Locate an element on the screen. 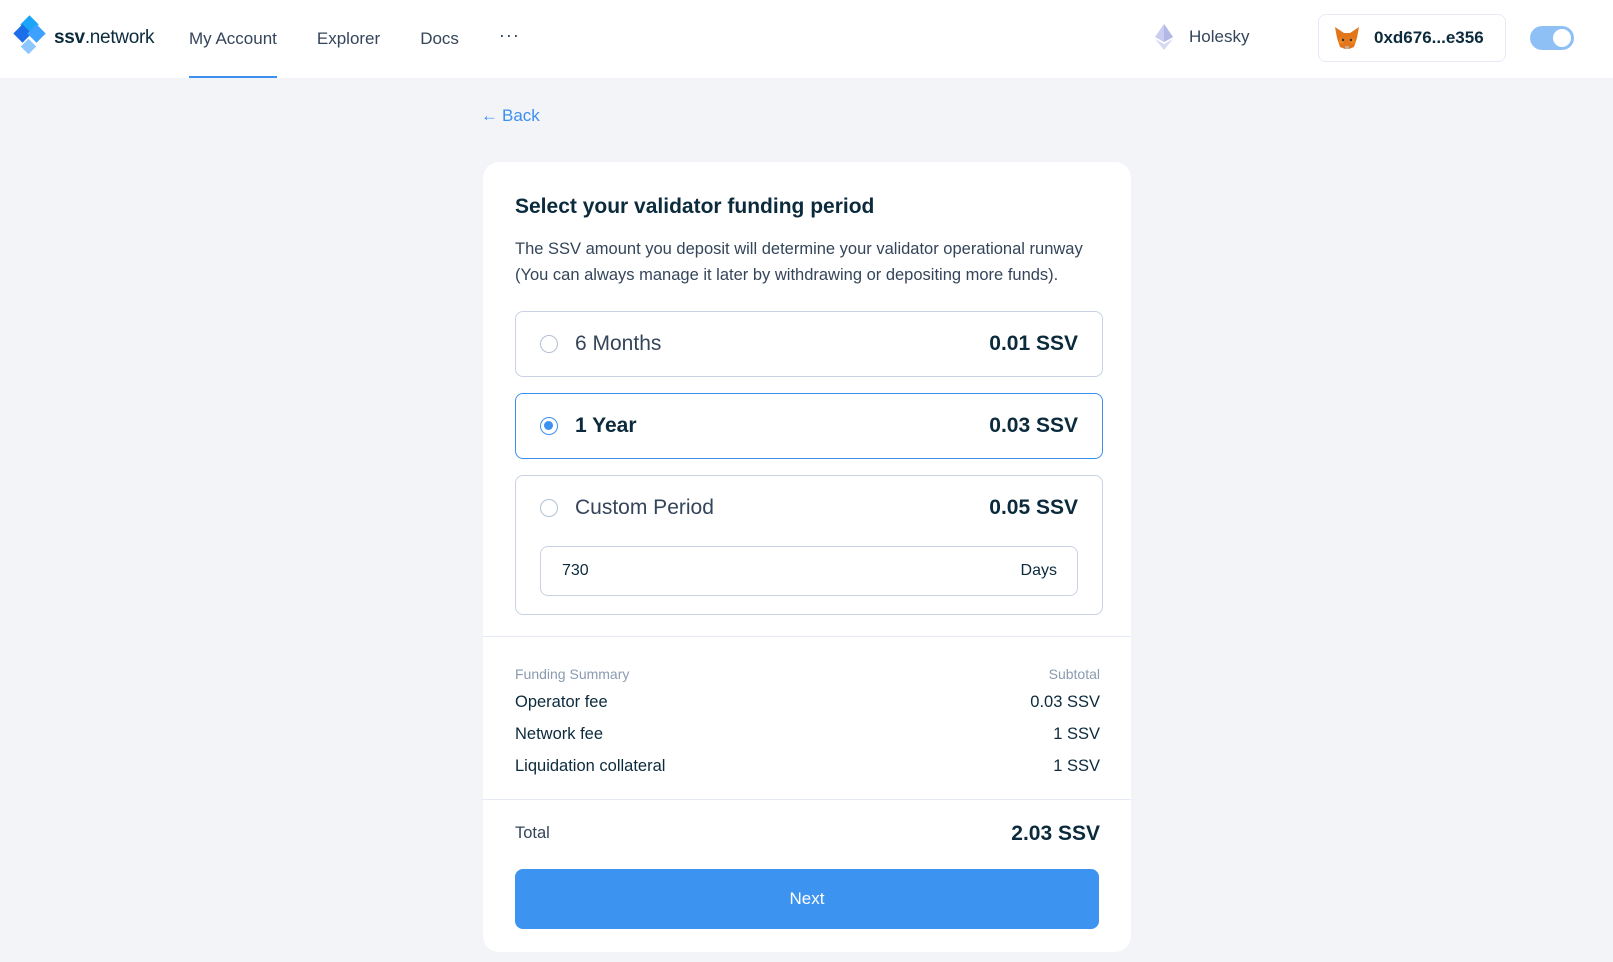  option-price: 0.01 SSV is located at coordinates (1033, 343).